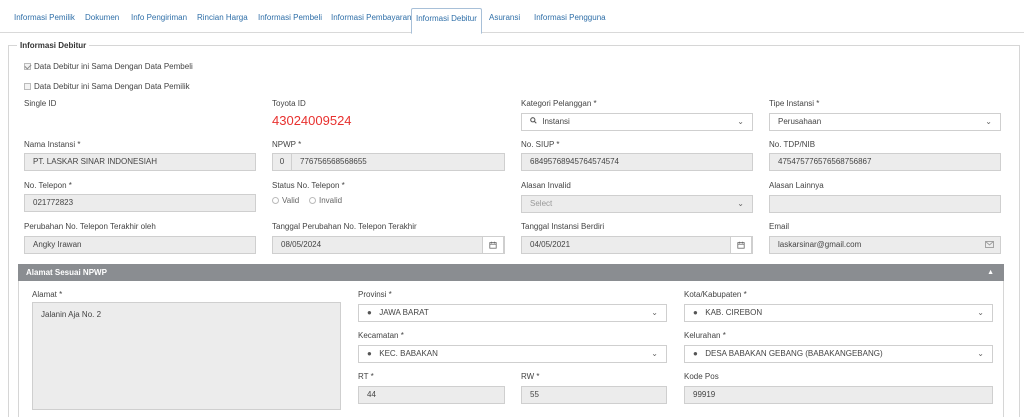 This screenshot has width=1024, height=417. Describe the element at coordinates (388, 245) in the screenshot. I see `tanggal-perubahan-field: 08/05/2024` at that location.